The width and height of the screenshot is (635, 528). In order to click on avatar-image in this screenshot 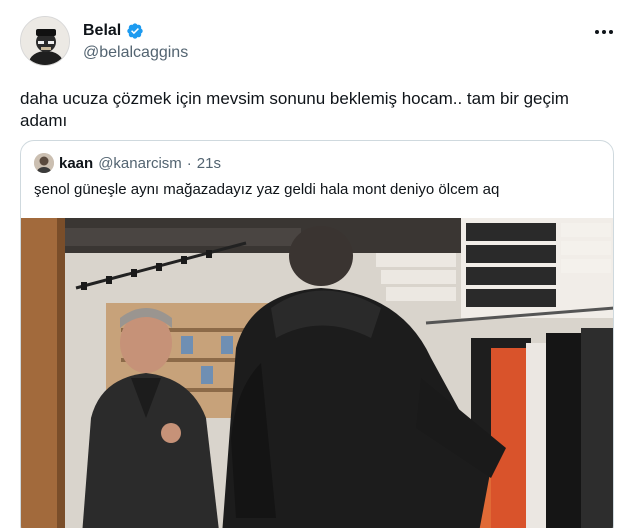, I will do `click(45, 41)`.